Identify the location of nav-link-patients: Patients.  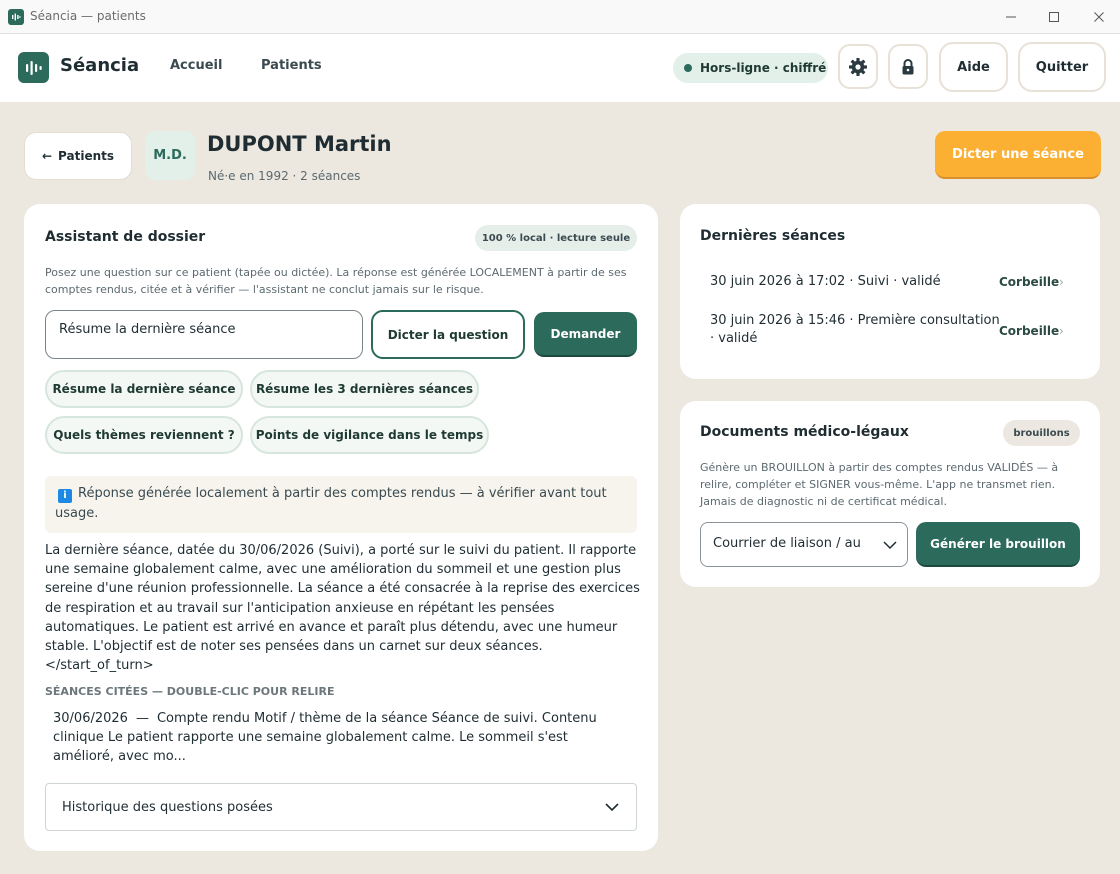
(291, 65).